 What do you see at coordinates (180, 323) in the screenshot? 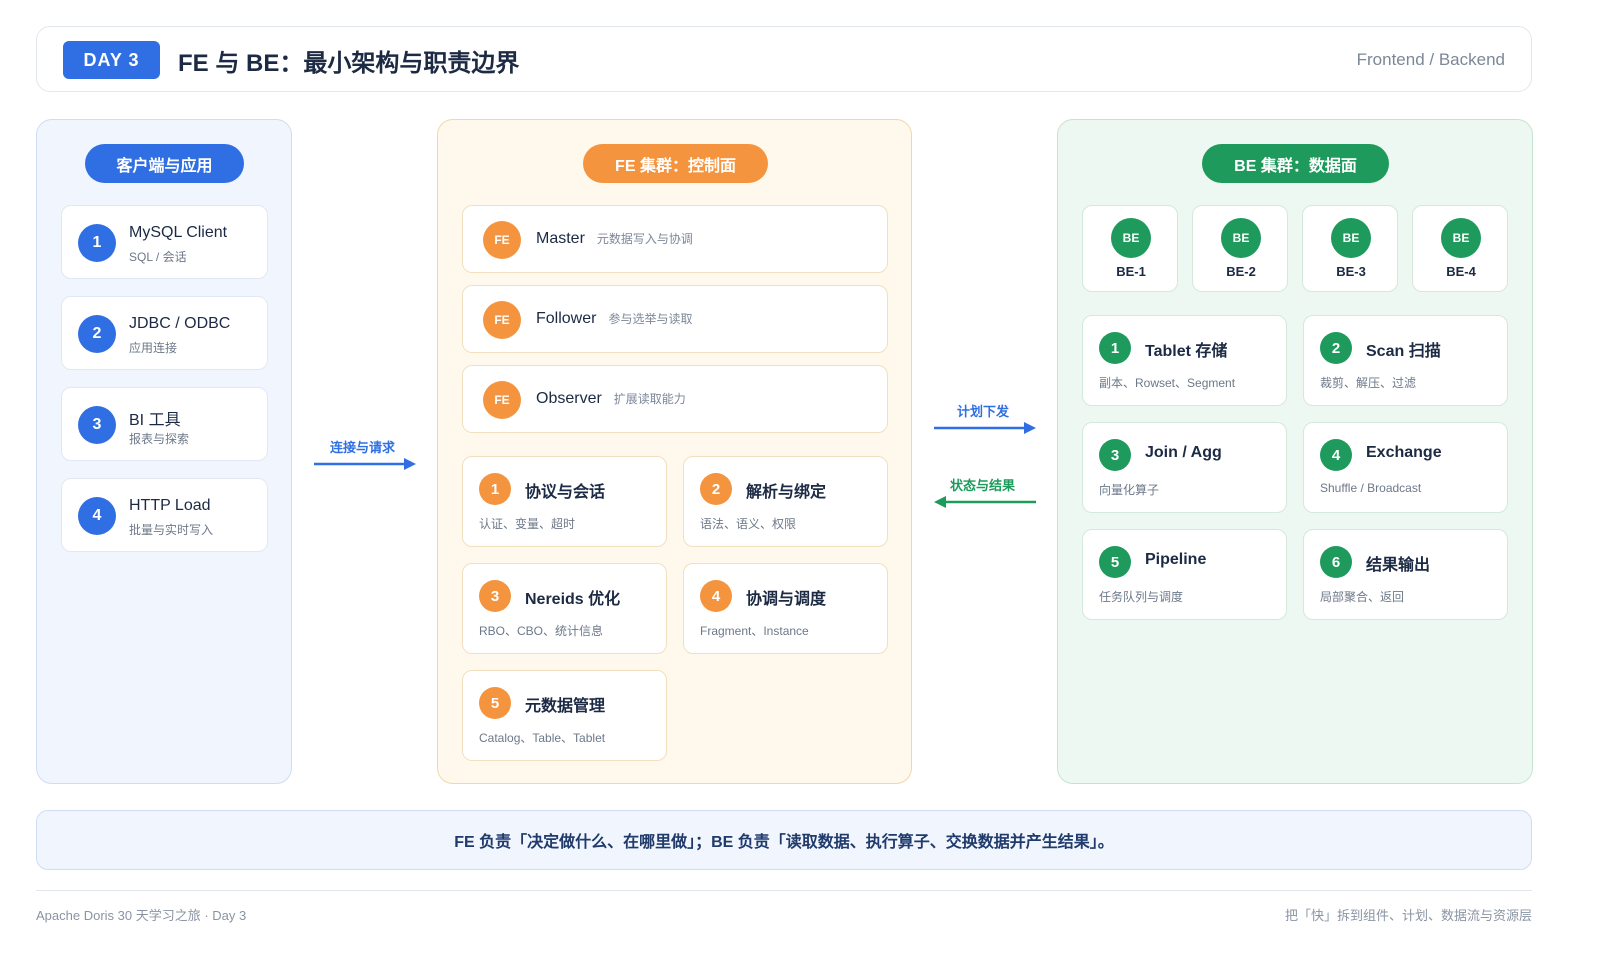
I see `client-card-title: JDBC / ODBC` at bounding box center [180, 323].